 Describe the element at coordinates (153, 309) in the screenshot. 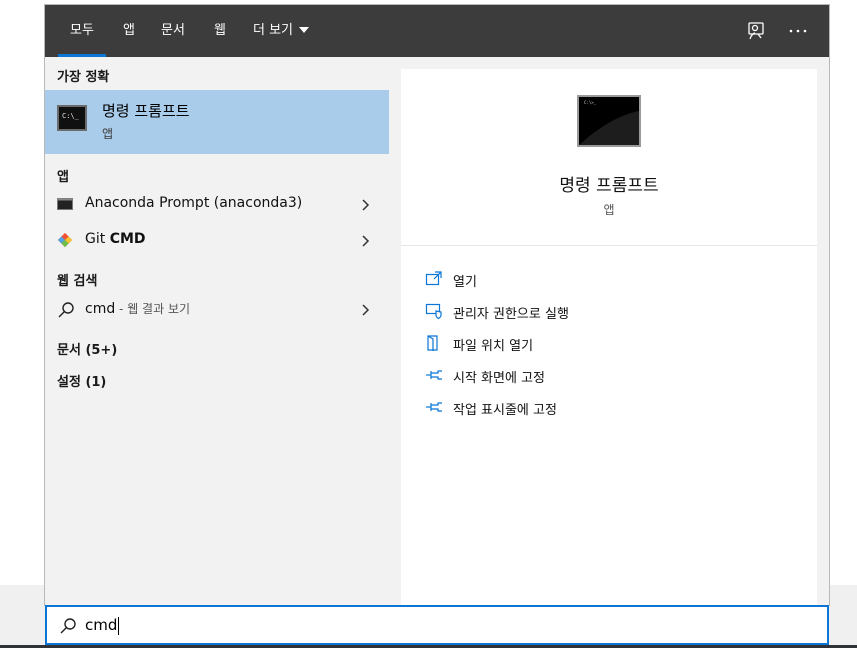

I see `web-suffix: - 웹 결과 보기` at that location.